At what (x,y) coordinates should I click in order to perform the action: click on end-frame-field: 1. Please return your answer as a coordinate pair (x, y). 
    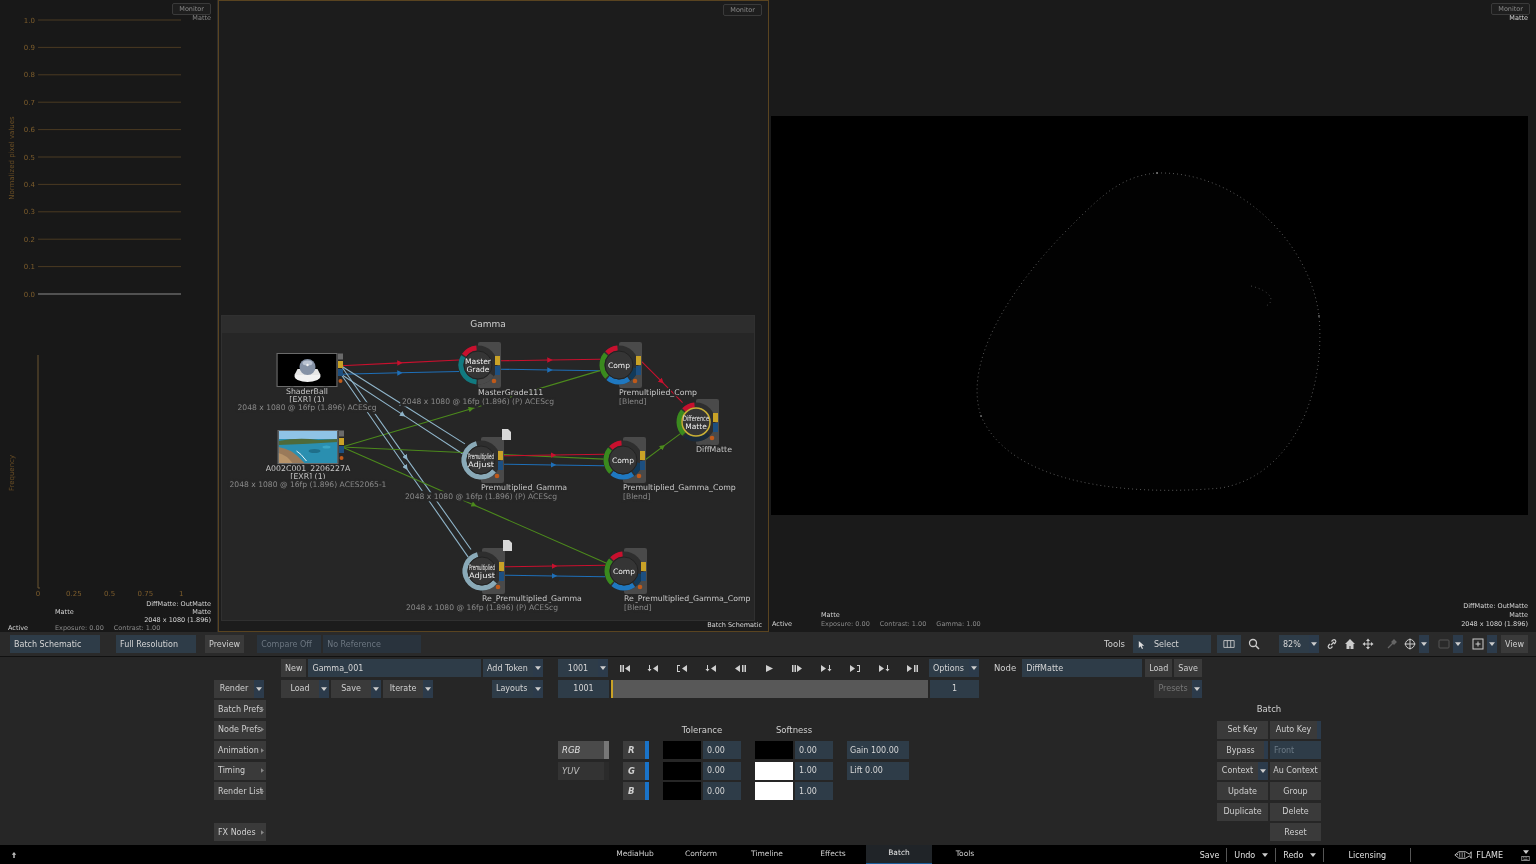
    Looking at the image, I should click on (954, 688).